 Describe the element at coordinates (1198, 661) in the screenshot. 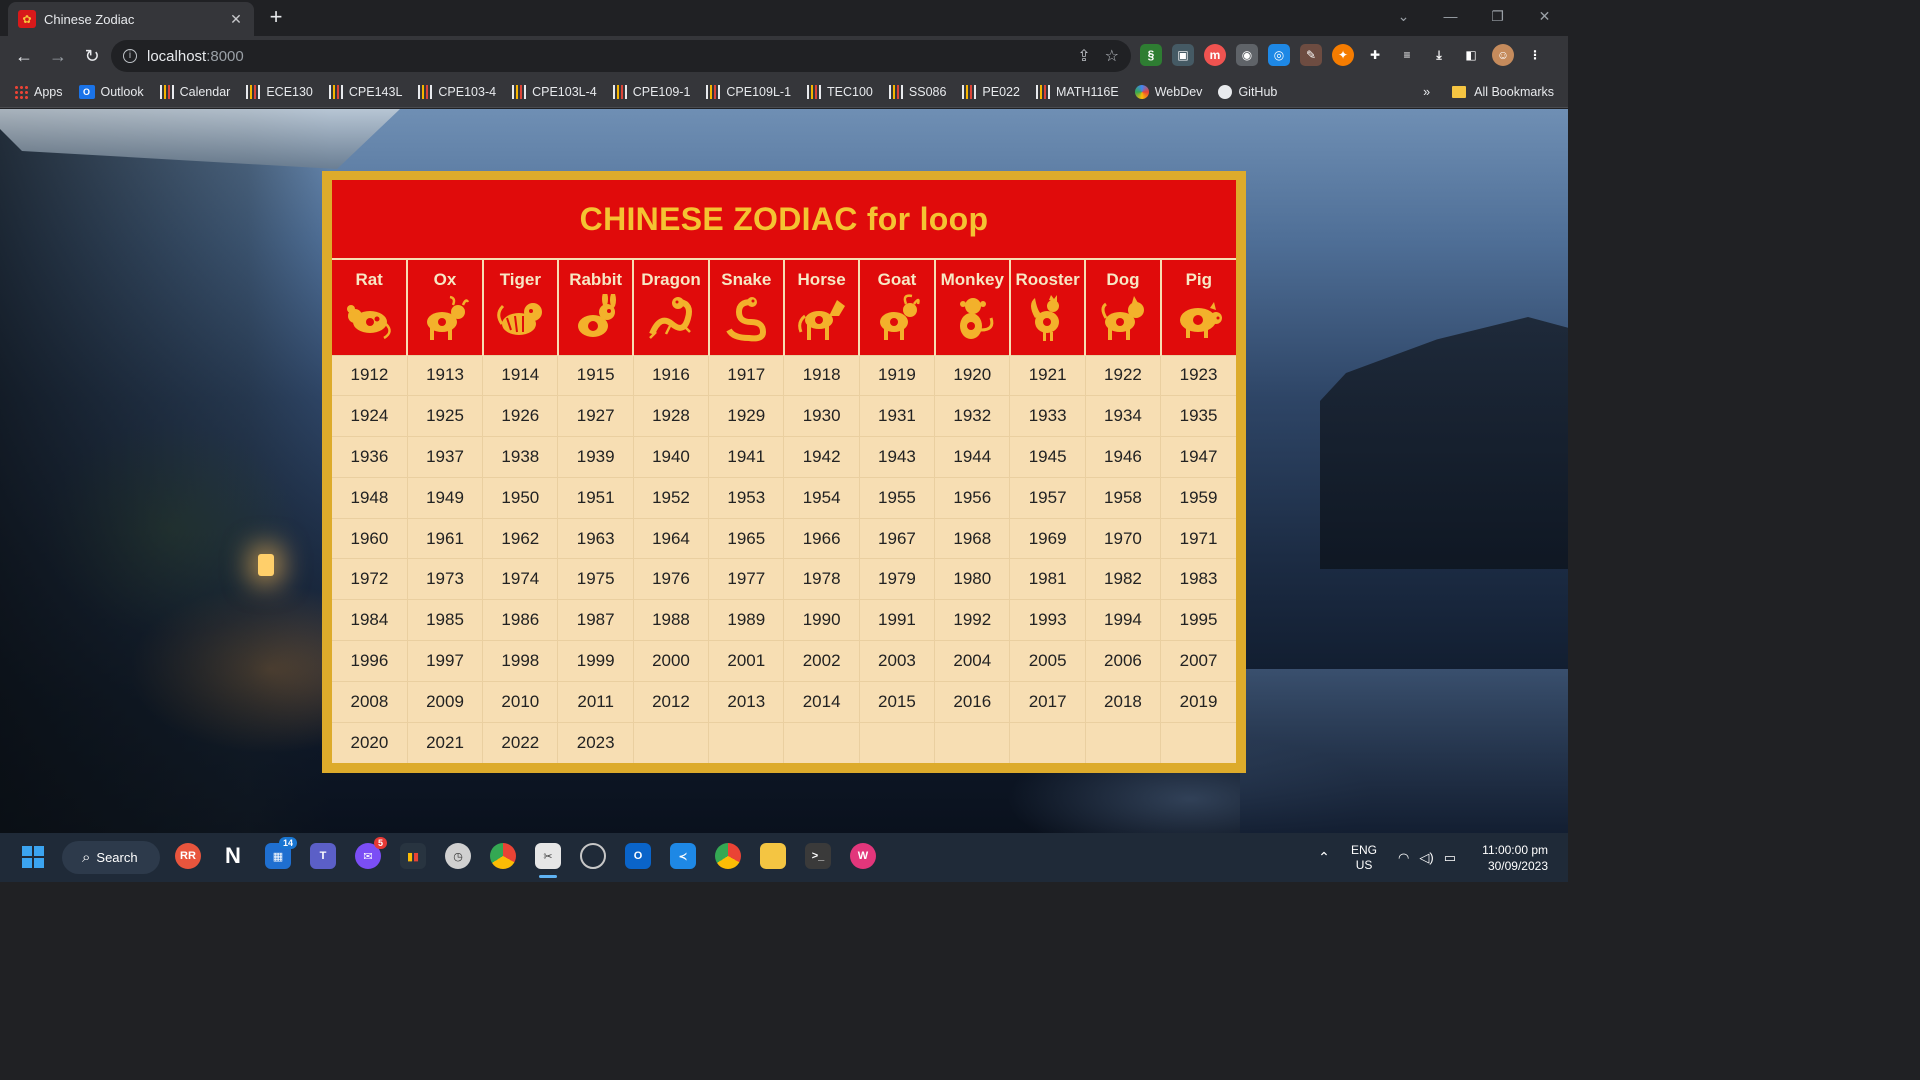

I see `year-cell: 2007` at that location.